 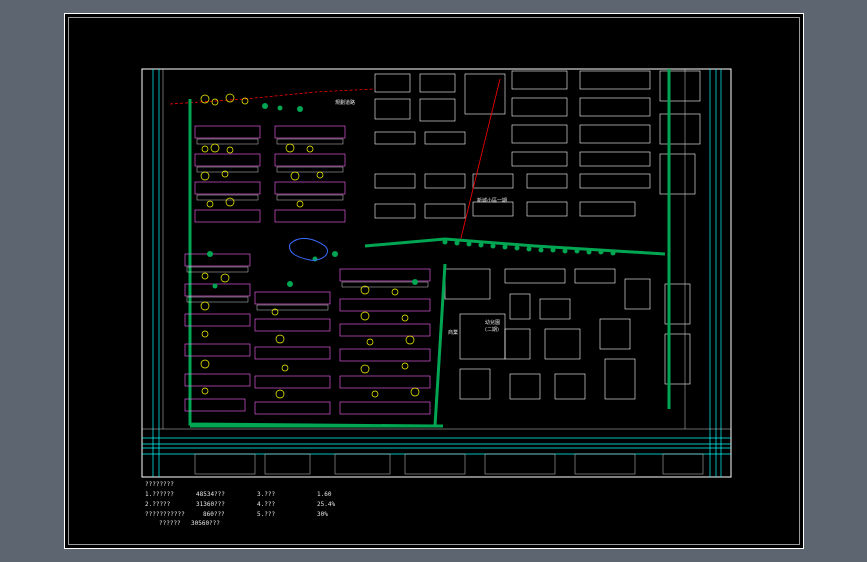 I want to click on stats-row-1-c4: 1.60, so click(x=324, y=494).